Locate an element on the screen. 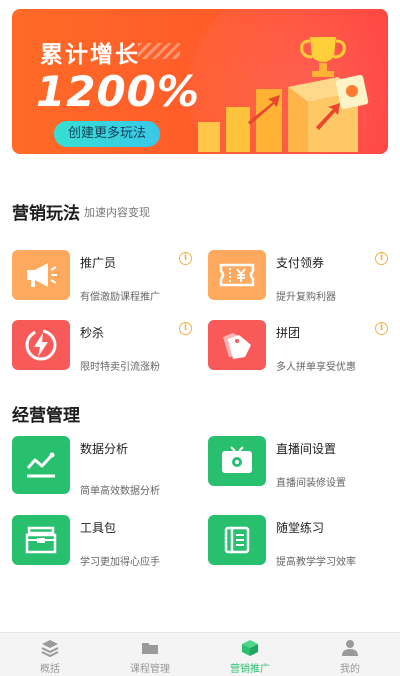 The width and height of the screenshot is (400, 676). card-data-analytics-name: 数据分析 is located at coordinates (104, 449).